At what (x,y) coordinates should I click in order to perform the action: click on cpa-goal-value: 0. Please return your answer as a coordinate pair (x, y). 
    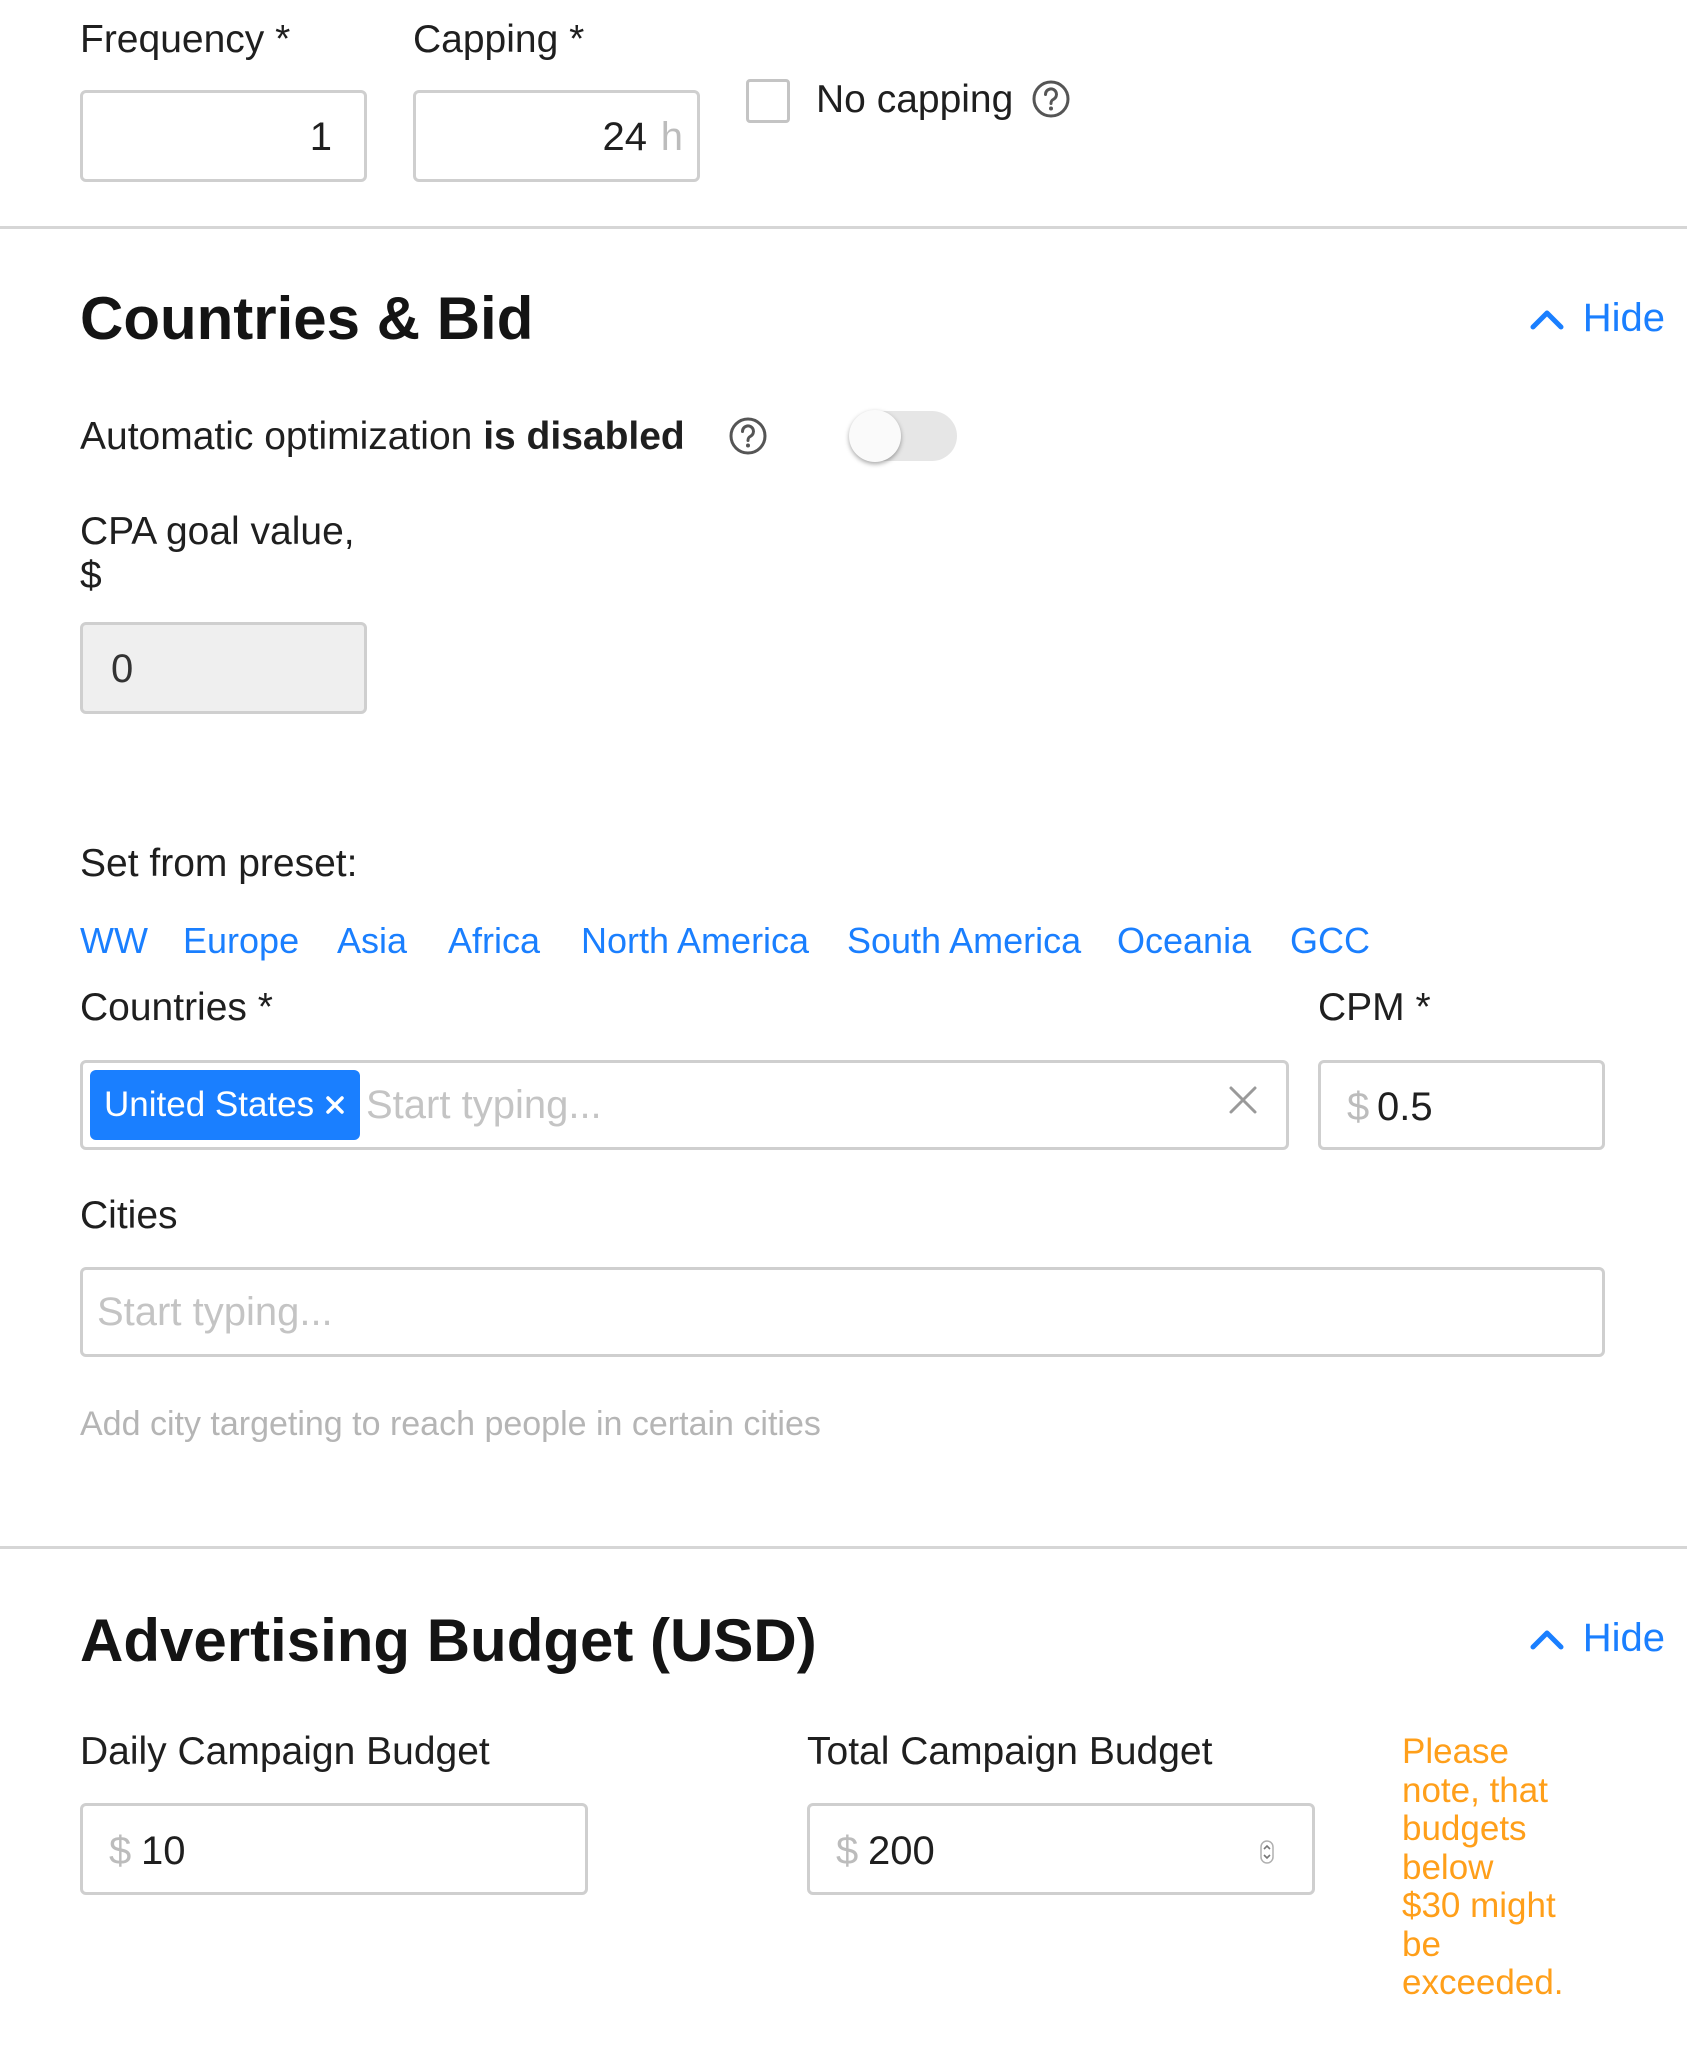
    Looking at the image, I should click on (122, 669).